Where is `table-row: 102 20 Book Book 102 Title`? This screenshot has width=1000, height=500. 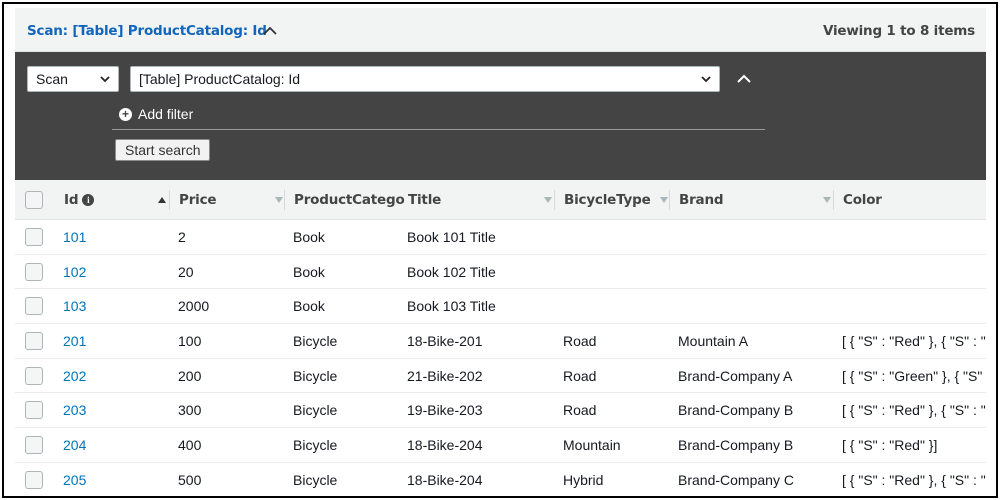 table-row: 102 20 Book Book 102 Title is located at coordinates (500, 272).